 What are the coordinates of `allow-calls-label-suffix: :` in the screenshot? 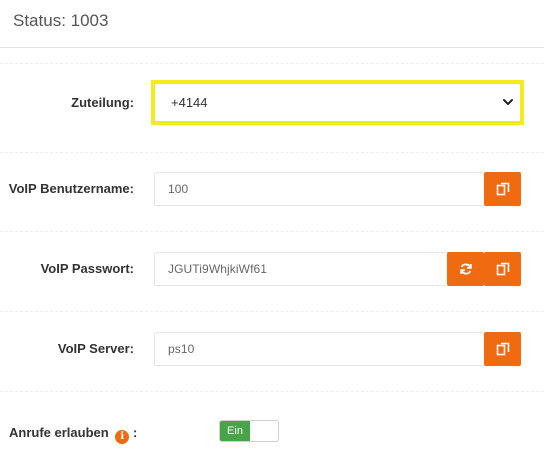 It's located at (135, 432).